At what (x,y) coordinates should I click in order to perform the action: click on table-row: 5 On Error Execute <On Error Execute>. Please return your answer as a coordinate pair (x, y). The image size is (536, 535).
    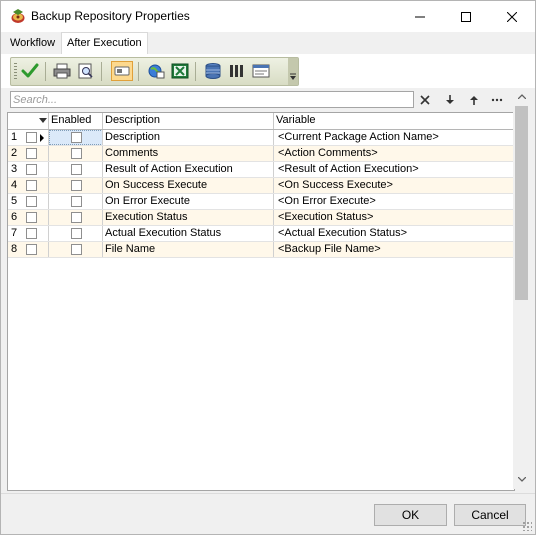
    Looking at the image, I should click on (260, 202).